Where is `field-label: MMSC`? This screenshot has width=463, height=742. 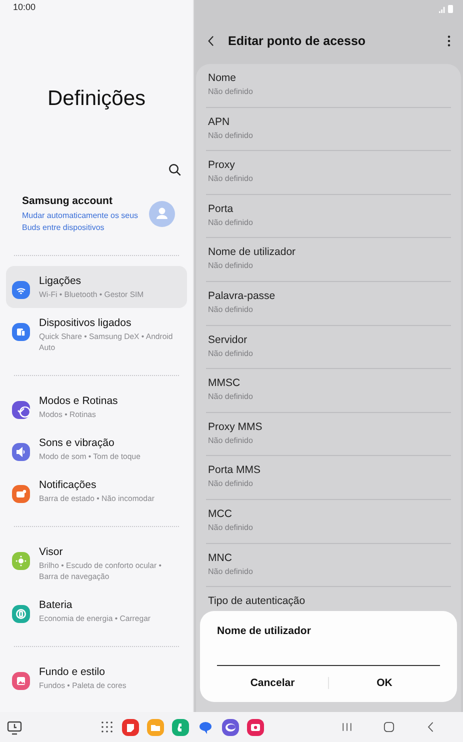
field-label: MMSC is located at coordinates (225, 383).